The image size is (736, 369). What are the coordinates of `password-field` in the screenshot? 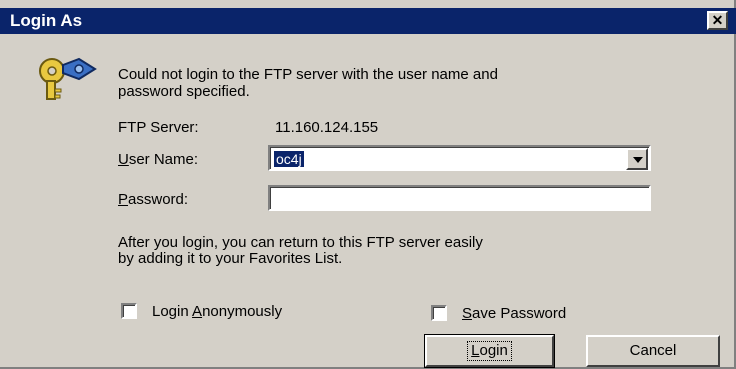 It's located at (459, 198).